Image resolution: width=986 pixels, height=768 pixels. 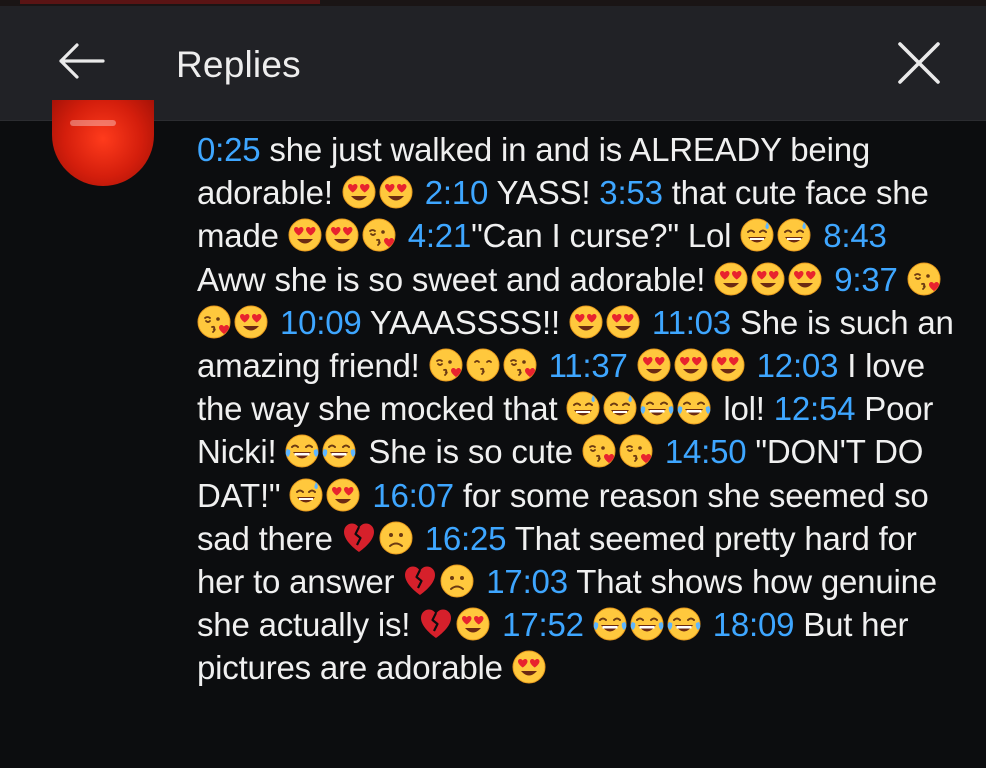 I want to click on timestamp-link: 0:25, so click(x=229, y=149).